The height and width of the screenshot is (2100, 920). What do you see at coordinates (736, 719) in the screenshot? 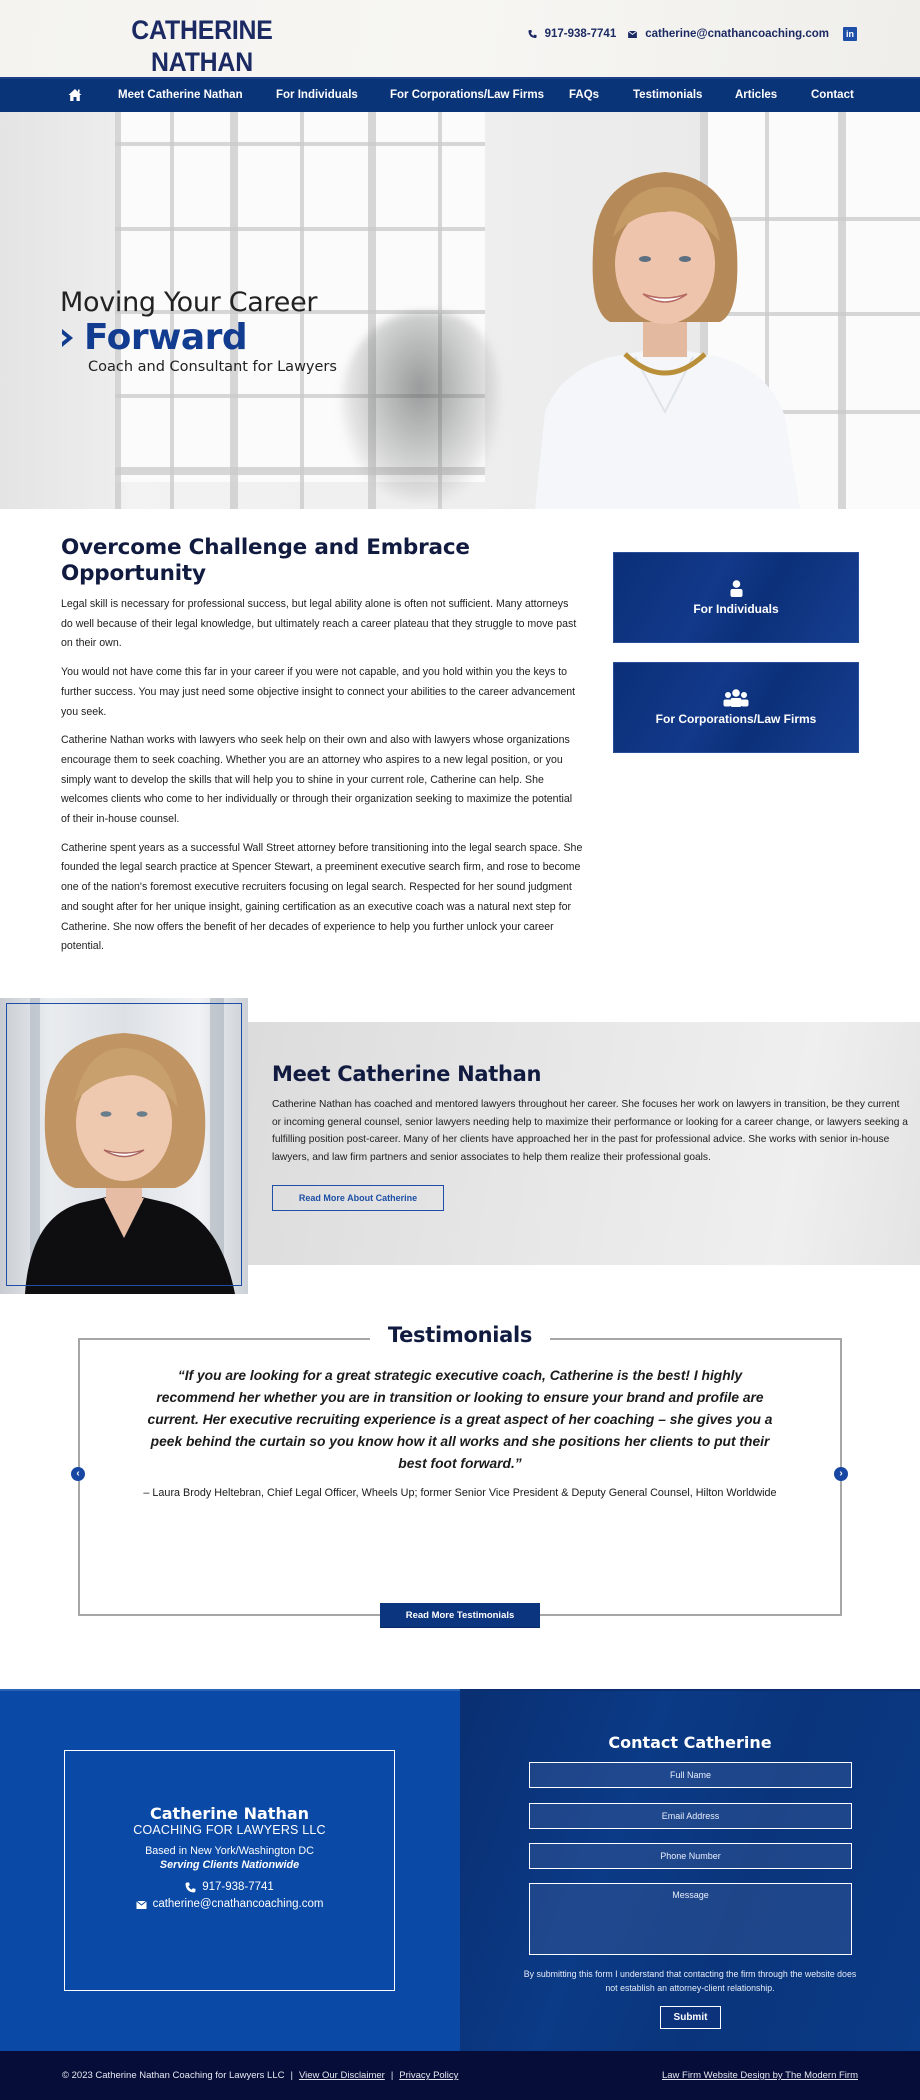
I see `for-corporations-label: For Corporations/Law Firms` at bounding box center [736, 719].